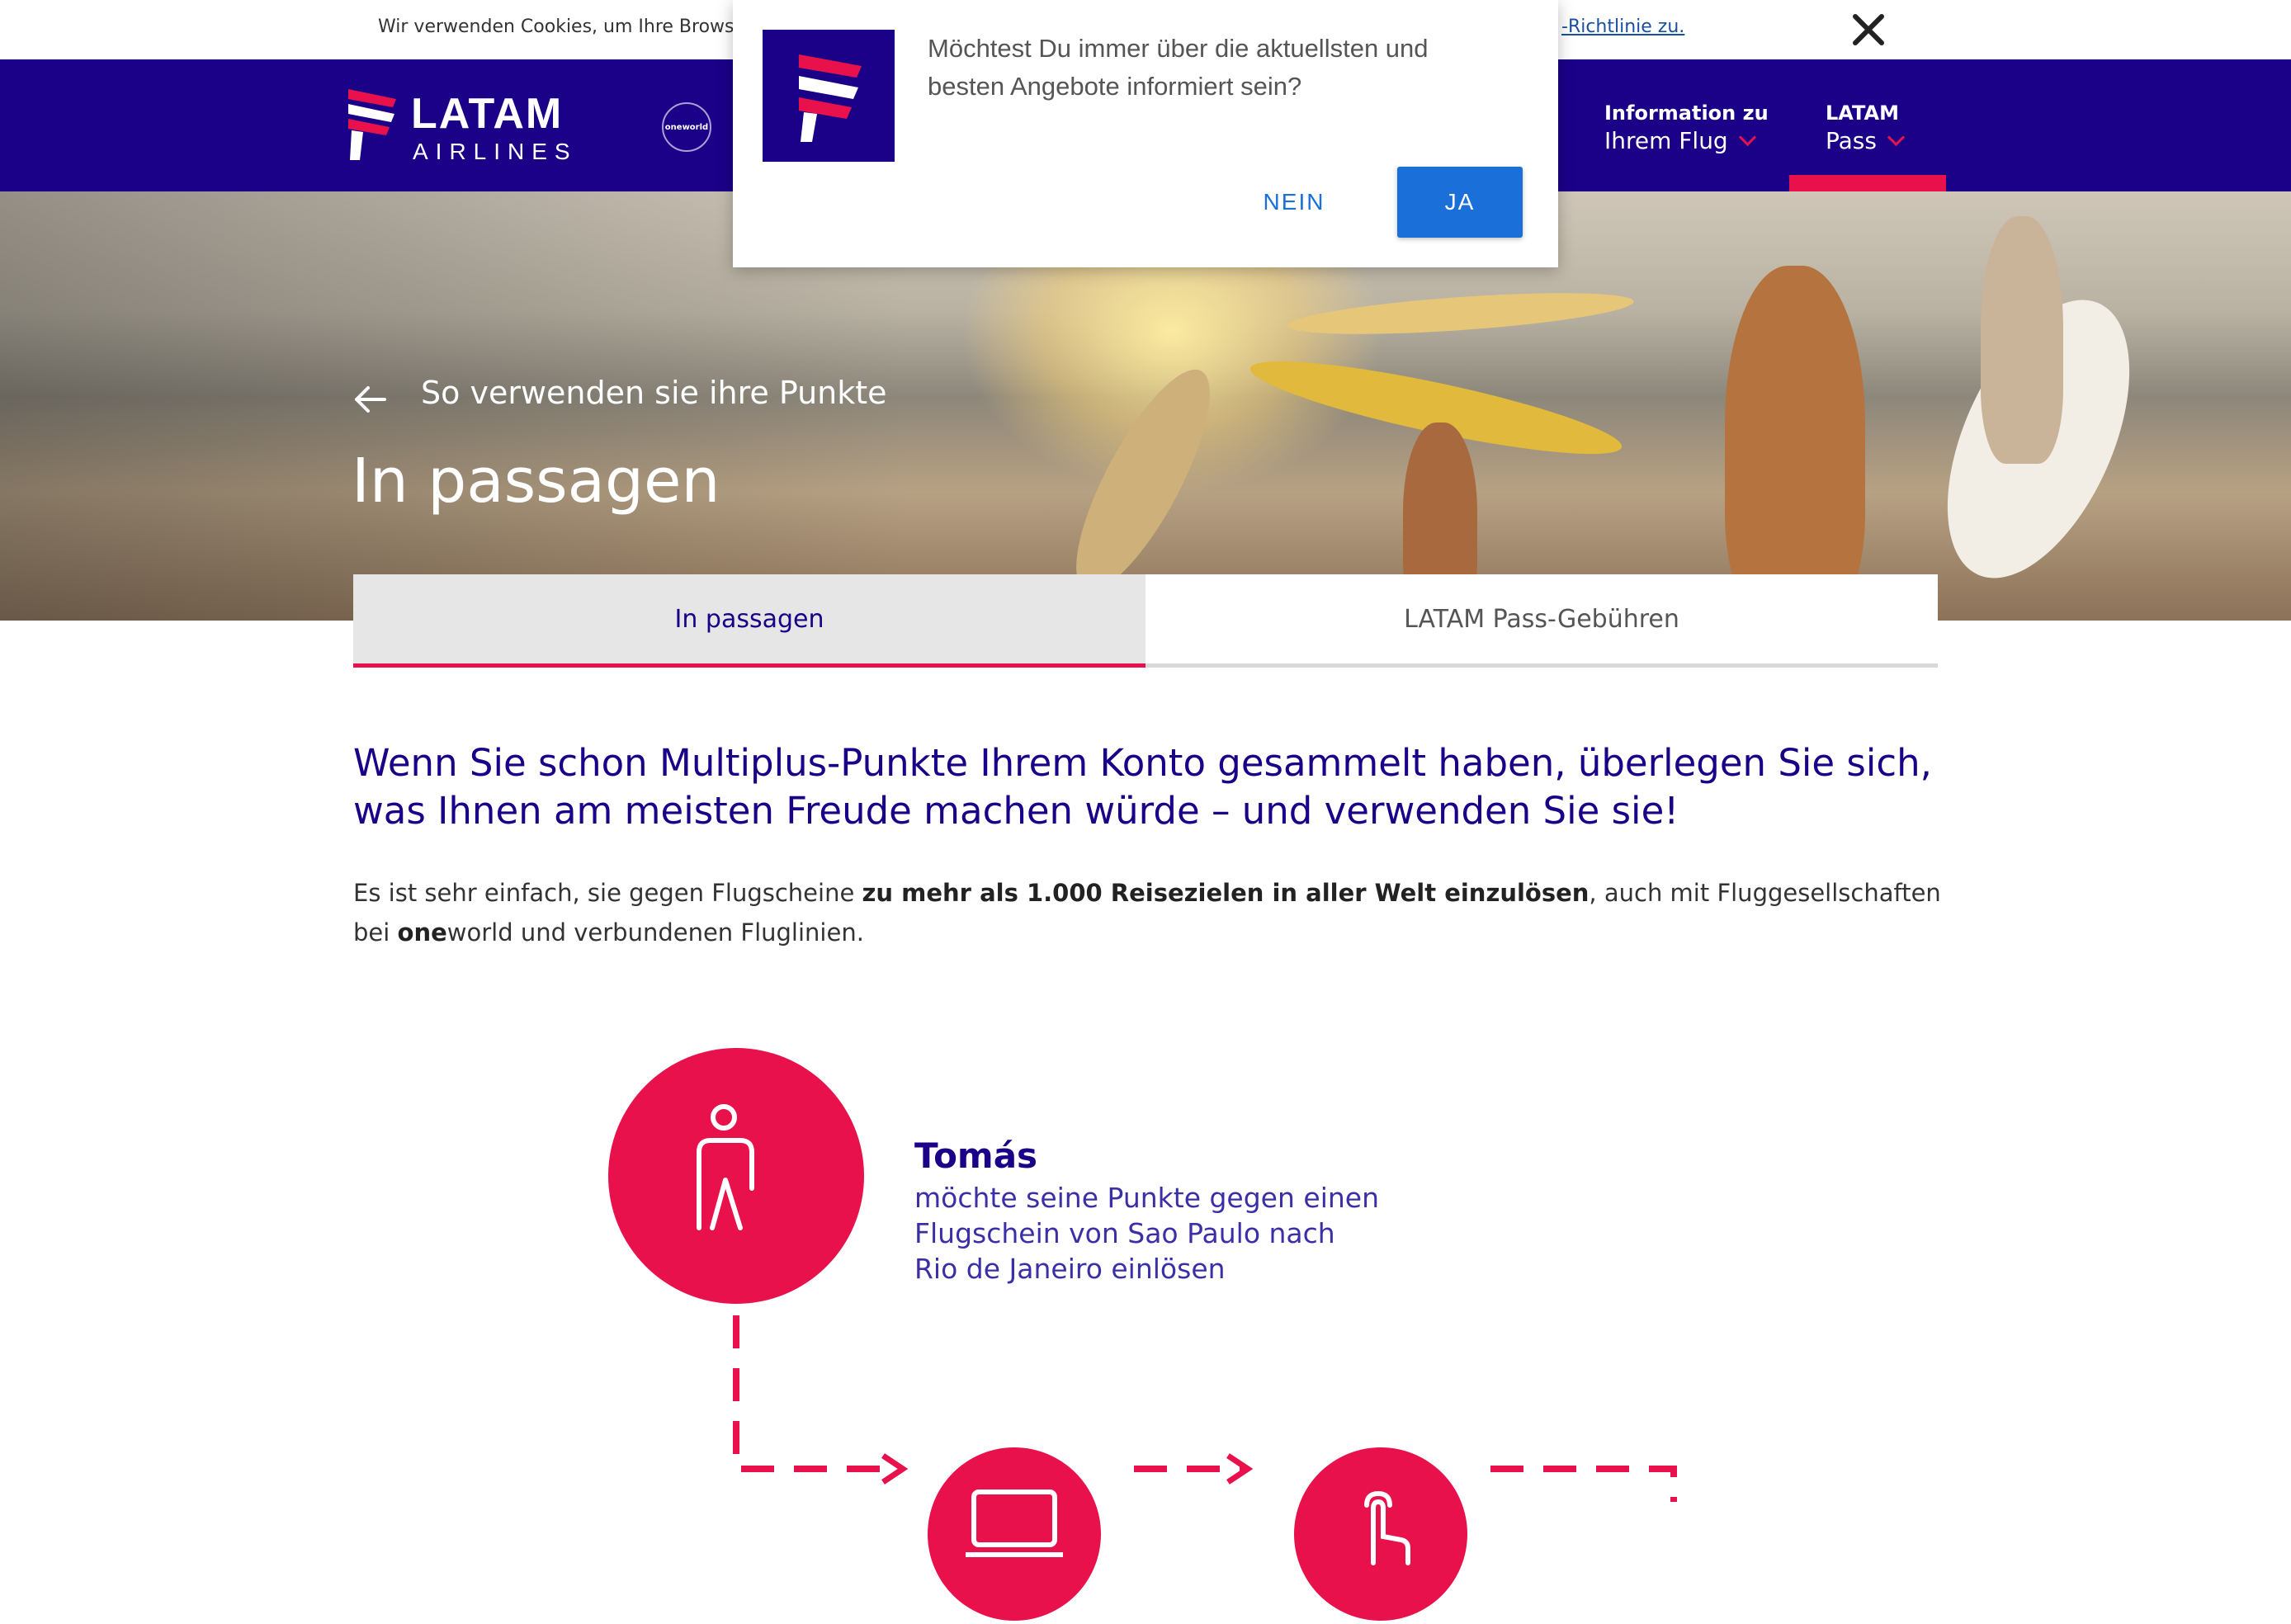 The height and width of the screenshot is (1624, 2291). I want to click on hero-back-link: So verwenden sie ihre Punkte, so click(654, 393).